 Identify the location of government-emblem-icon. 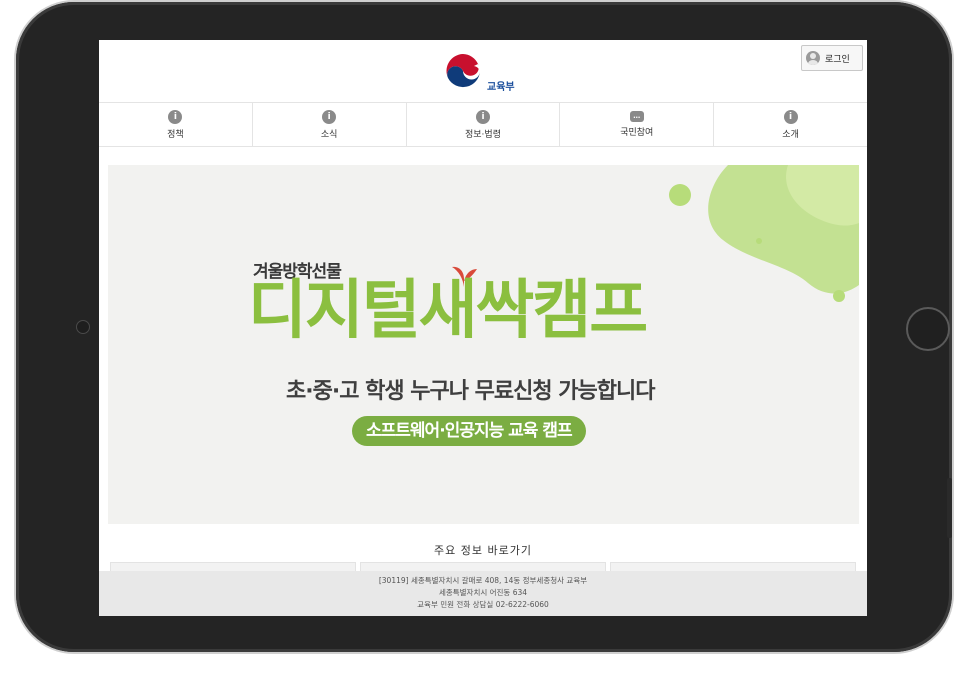
(463, 71).